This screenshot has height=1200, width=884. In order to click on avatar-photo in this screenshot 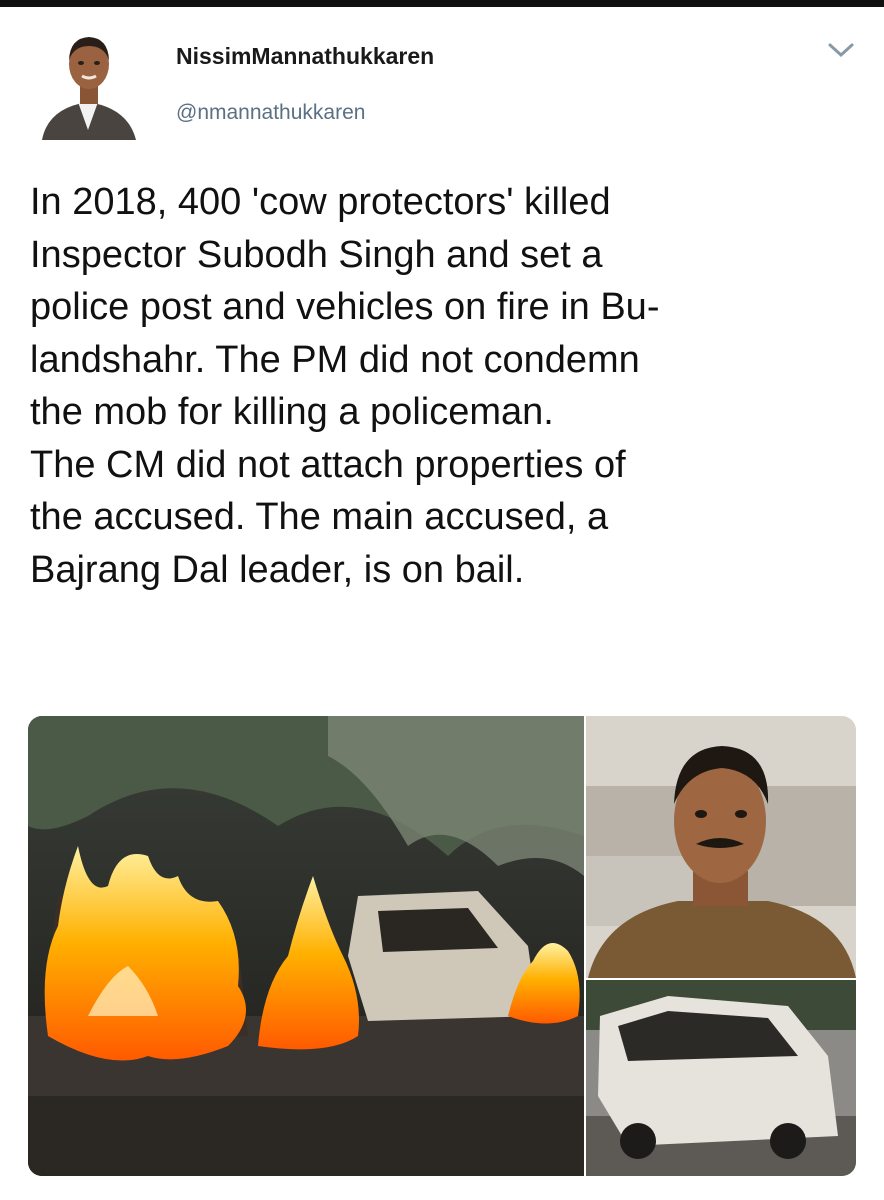, I will do `click(89, 79)`.